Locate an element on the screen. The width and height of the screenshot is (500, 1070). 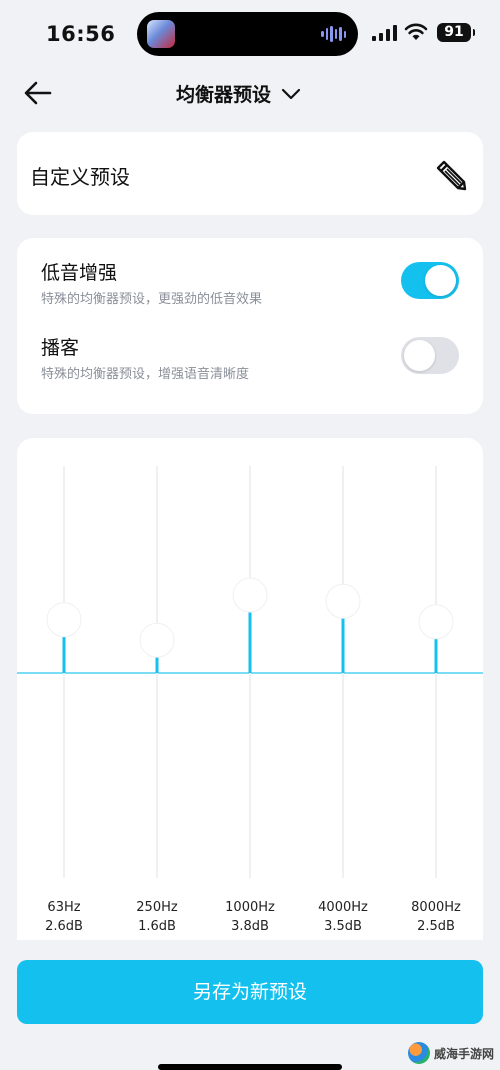
page-title: 均衡器预设 is located at coordinates (224, 95).